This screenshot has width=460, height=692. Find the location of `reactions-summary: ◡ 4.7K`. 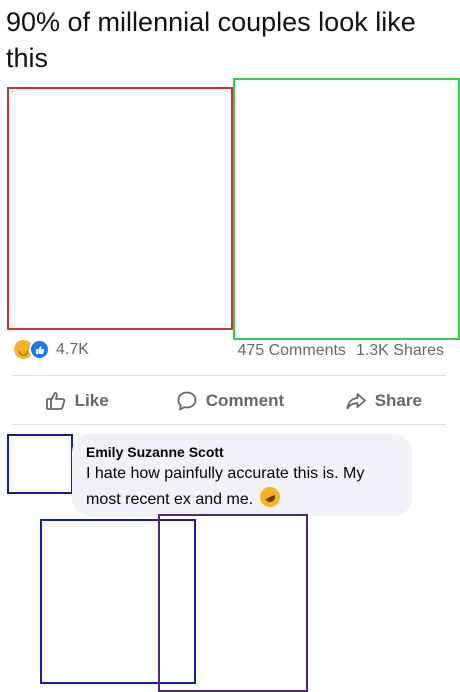

reactions-summary: ◡ 4.7K is located at coordinates (51, 349).